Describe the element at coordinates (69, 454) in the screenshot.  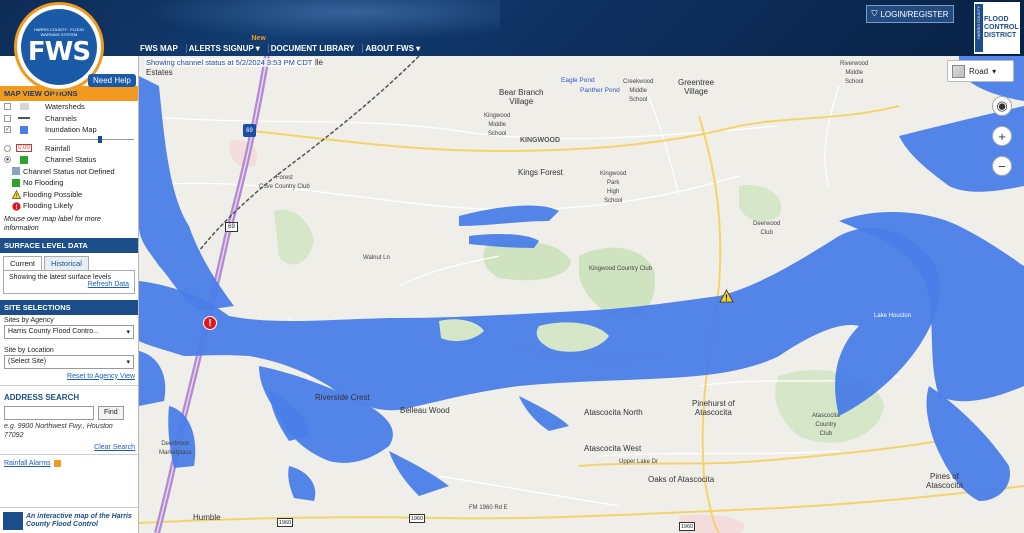
I see `divider` at that location.